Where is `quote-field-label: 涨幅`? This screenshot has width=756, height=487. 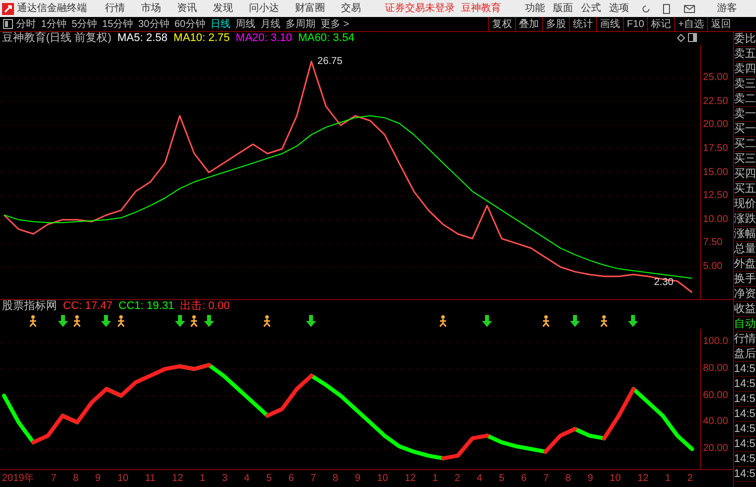
quote-field-label: 涨幅 is located at coordinates (745, 234).